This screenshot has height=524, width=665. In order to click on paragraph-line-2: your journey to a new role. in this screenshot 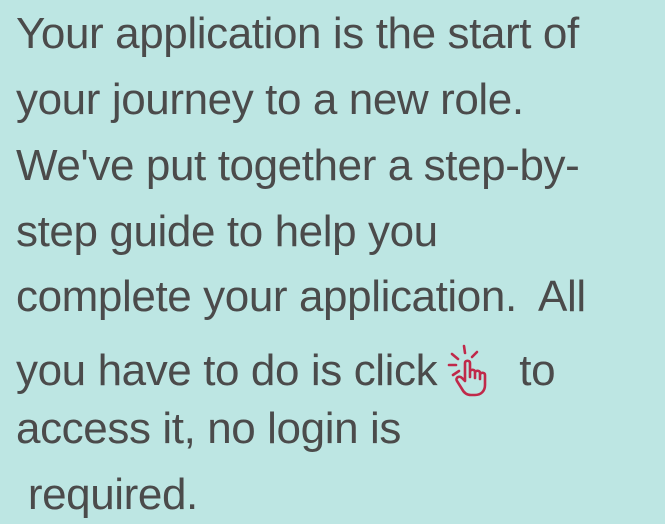, I will do `click(270, 99)`.